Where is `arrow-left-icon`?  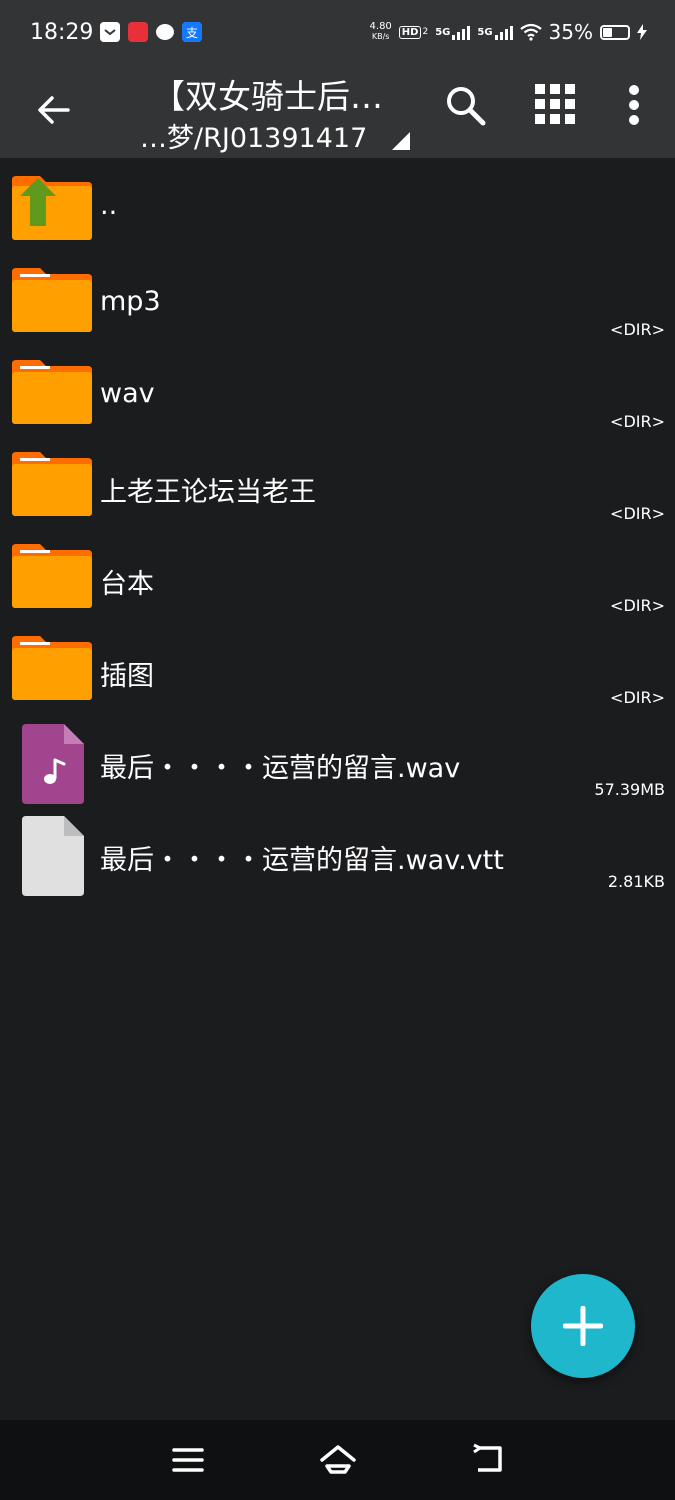 arrow-left-icon is located at coordinates (54, 110).